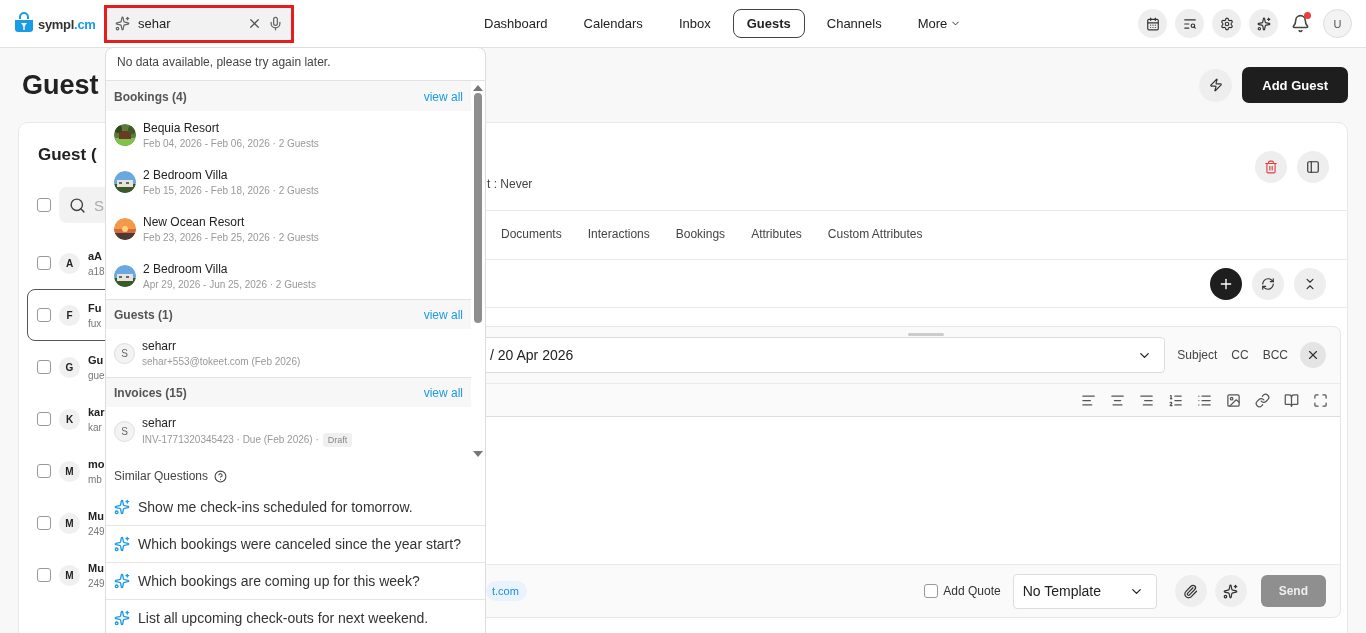  Describe the element at coordinates (161, 476) in the screenshot. I see `section-title: Similar Questions` at that location.